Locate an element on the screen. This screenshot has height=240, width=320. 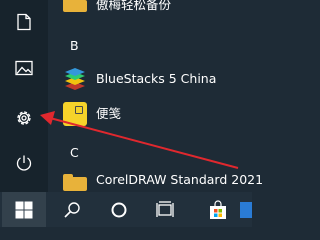
settings-button is located at coordinates (24, 118).